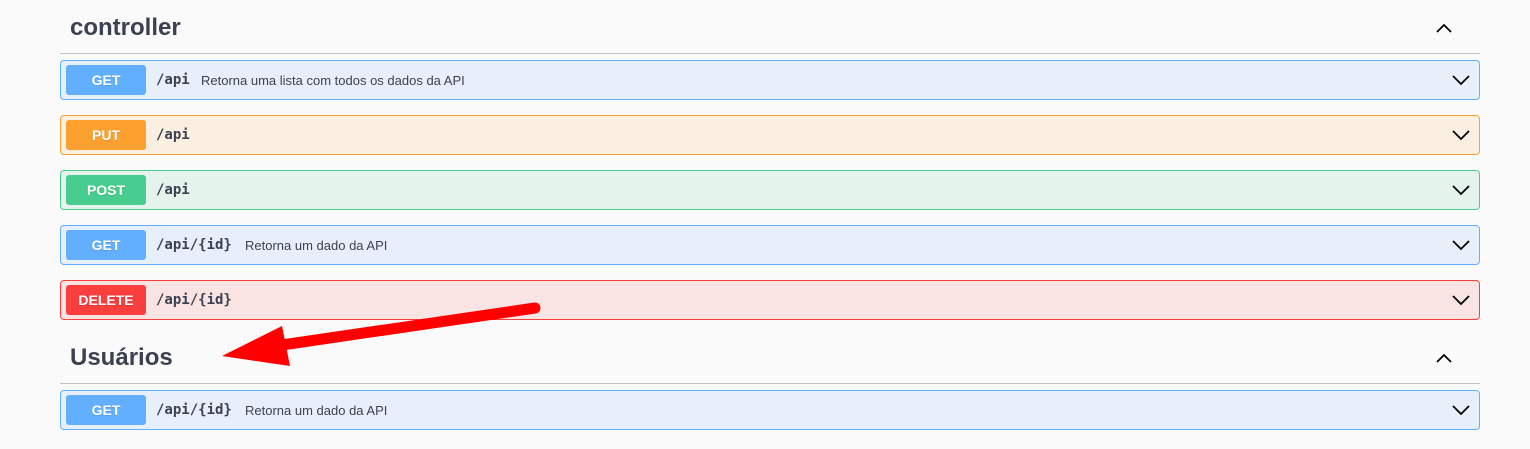 The image size is (1530, 449). What do you see at coordinates (106, 300) in the screenshot?
I see `method-badge-delete: DELETE` at bounding box center [106, 300].